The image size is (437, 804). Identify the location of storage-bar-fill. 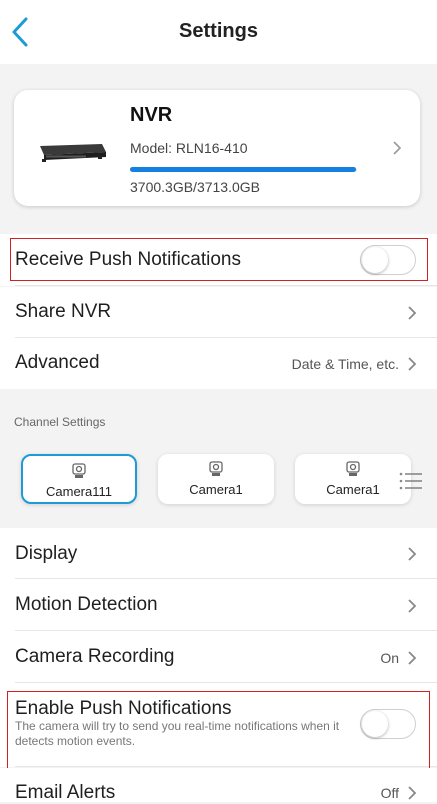
(243, 169).